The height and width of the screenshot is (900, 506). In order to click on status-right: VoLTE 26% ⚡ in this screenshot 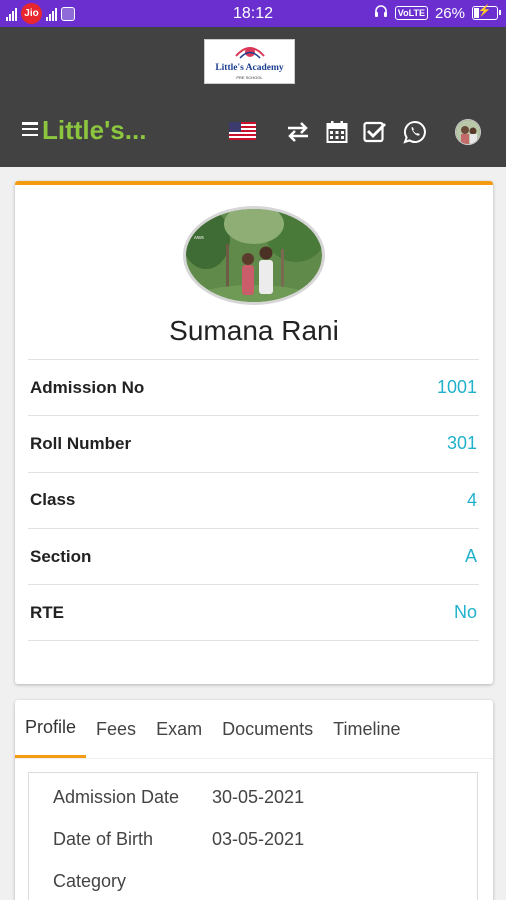, I will do `click(437, 13)`.